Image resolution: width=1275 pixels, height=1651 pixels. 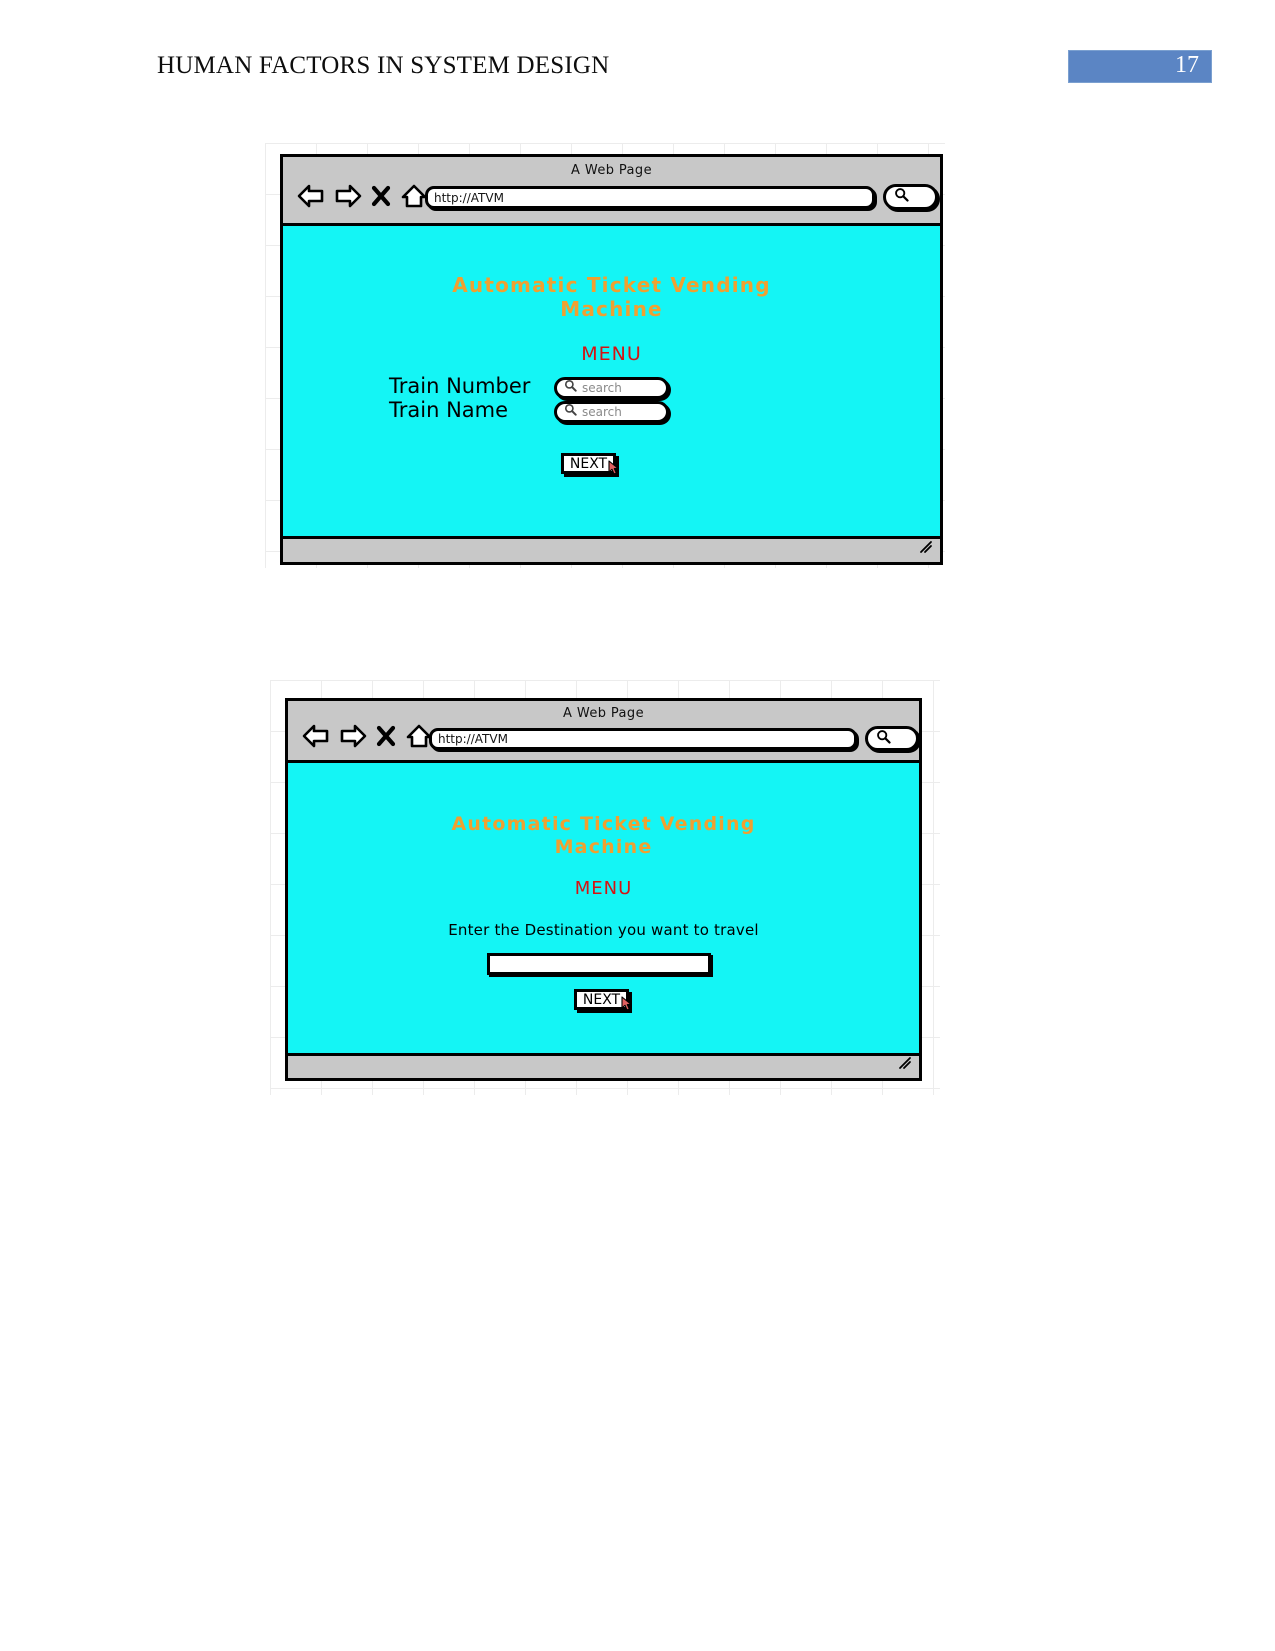 I want to click on next-button-2: NEXT, so click(x=603, y=1000).